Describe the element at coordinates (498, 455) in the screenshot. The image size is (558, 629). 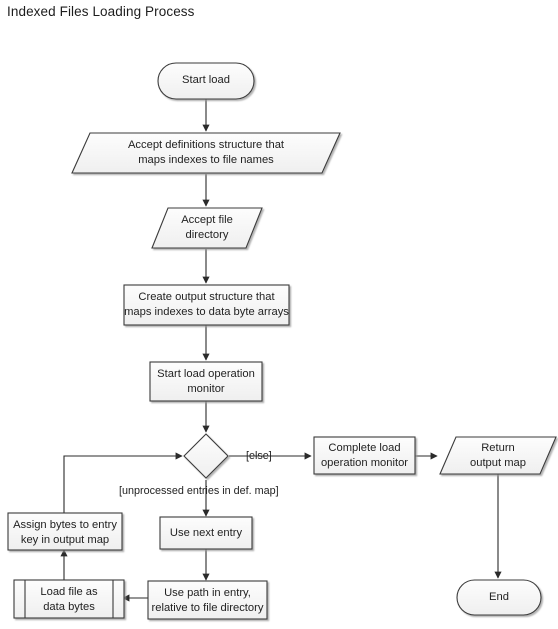
I see `node-return-output-map` at that location.